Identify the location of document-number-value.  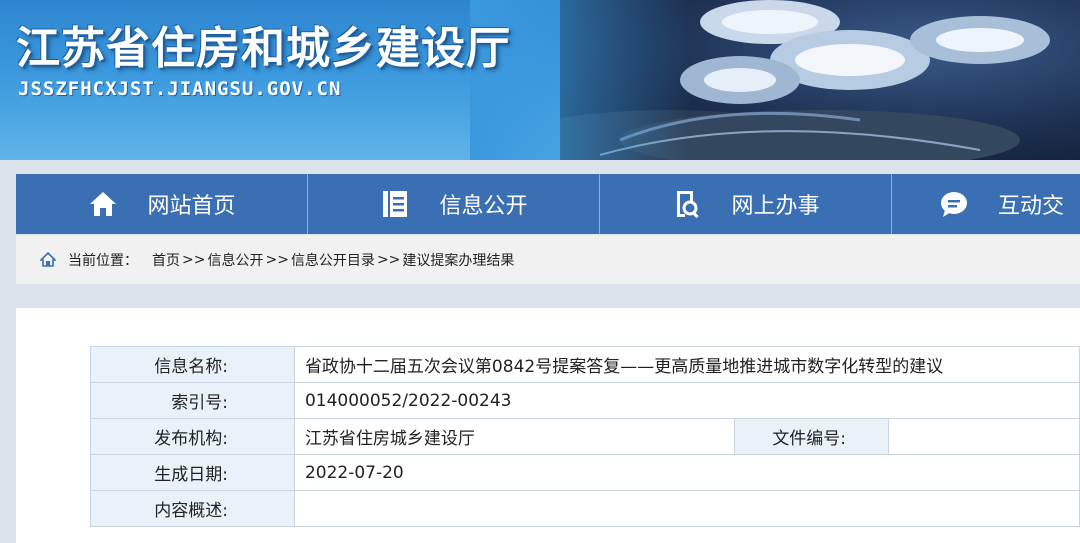
(984, 436).